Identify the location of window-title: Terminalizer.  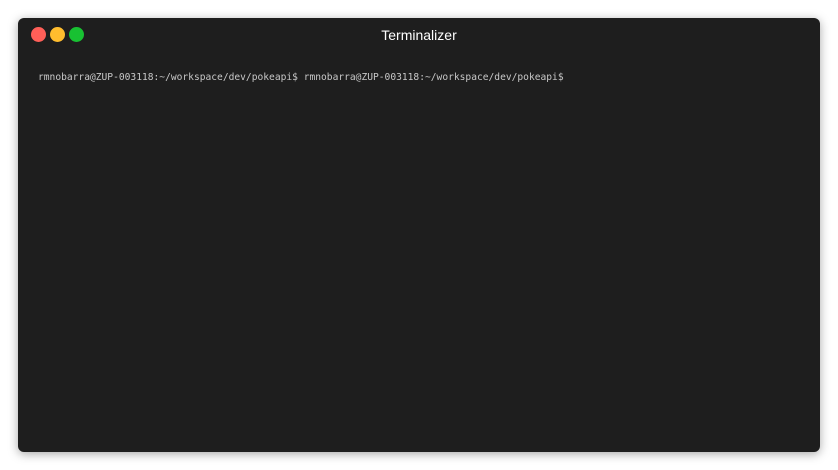
(419, 35).